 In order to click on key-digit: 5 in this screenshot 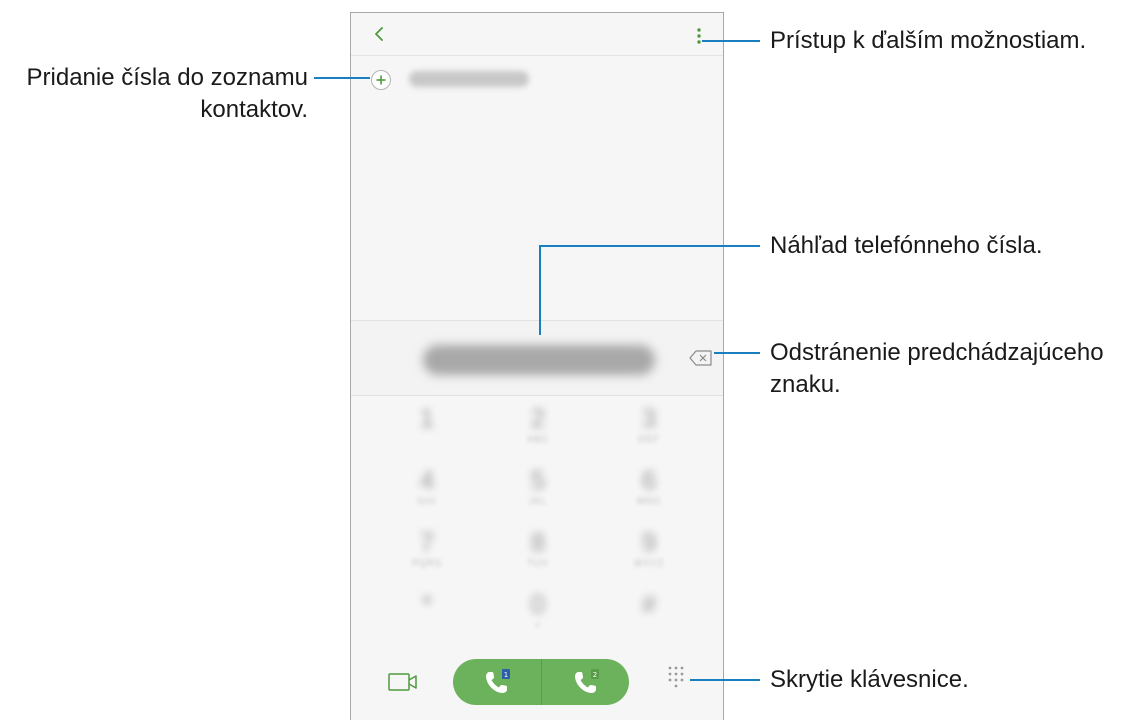, I will do `click(538, 480)`.